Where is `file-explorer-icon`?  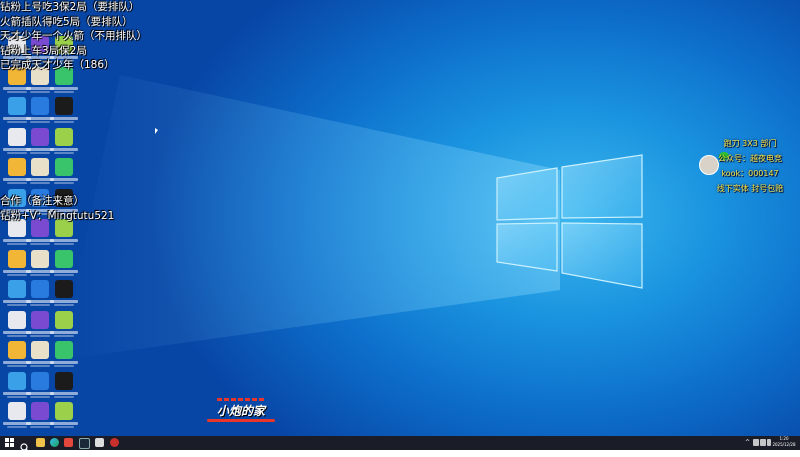 file-explorer-icon is located at coordinates (40, 442).